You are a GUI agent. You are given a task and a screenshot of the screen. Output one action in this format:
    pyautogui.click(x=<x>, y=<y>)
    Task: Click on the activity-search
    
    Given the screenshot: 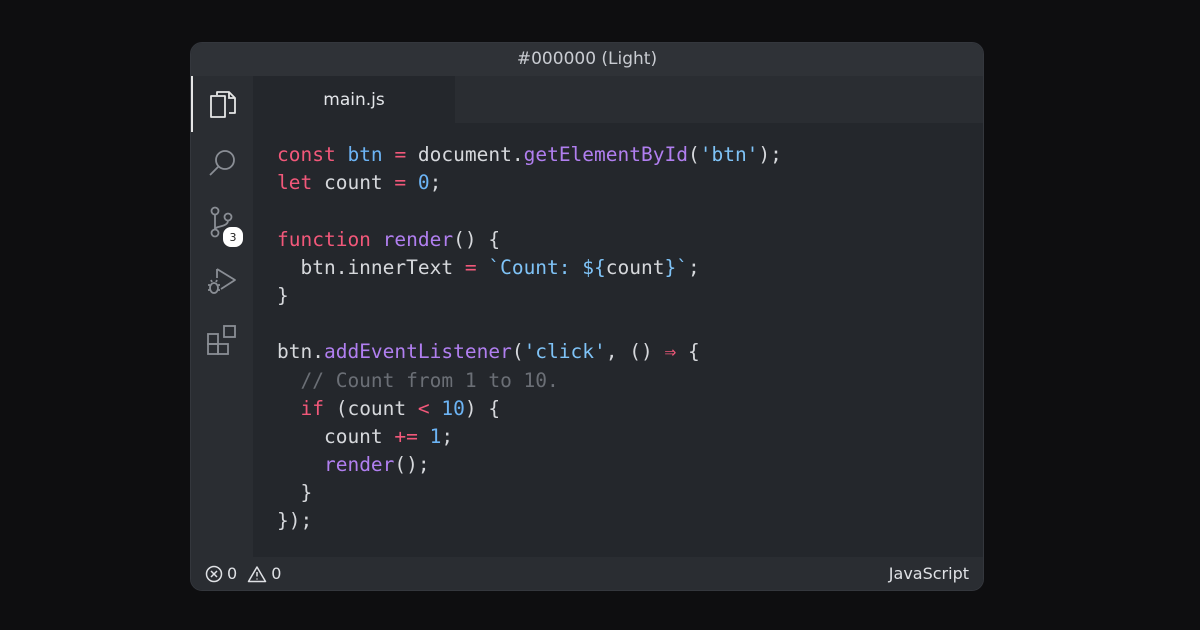 What is the action you would take?
    pyautogui.click(x=222, y=163)
    